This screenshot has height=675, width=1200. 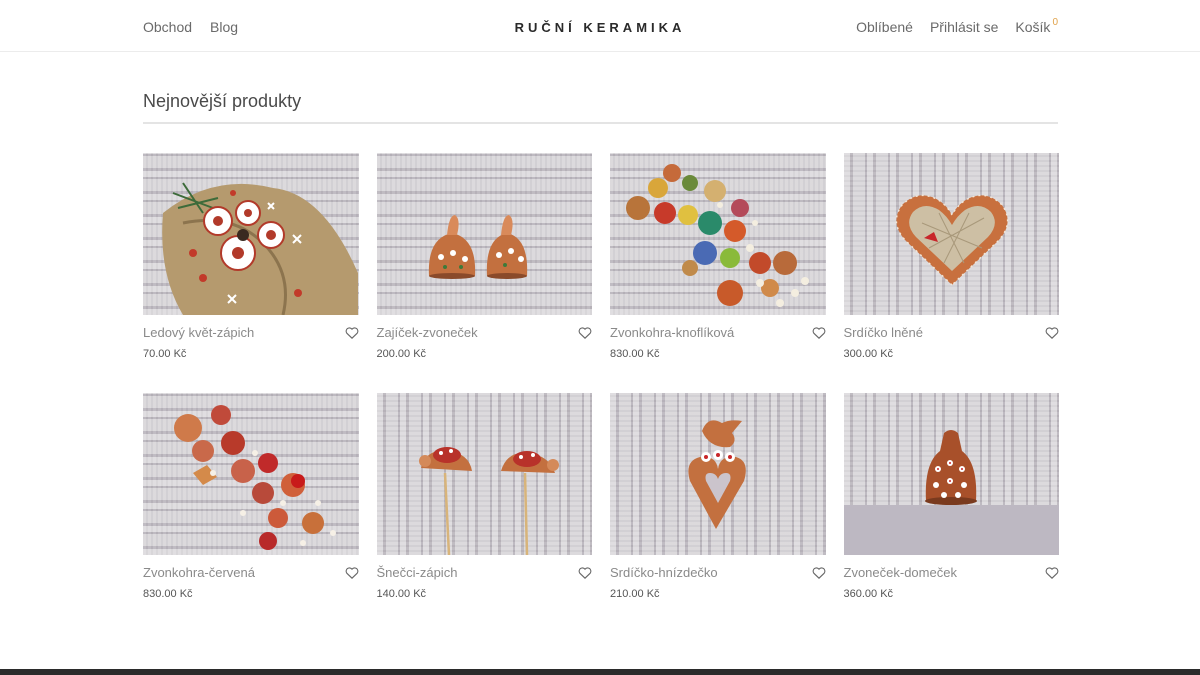 I want to click on product-name: Zajíček-zvoneček, so click(x=427, y=332).